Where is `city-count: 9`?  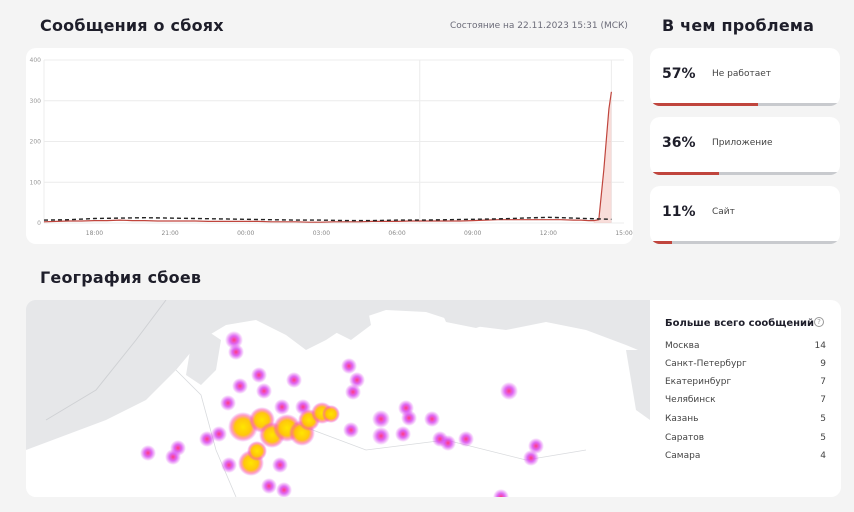 city-count: 9 is located at coordinates (823, 364).